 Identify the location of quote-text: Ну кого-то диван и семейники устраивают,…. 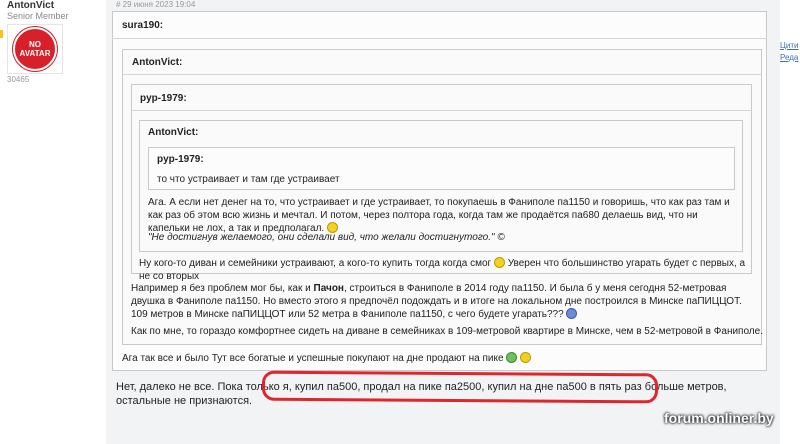
(444, 270).